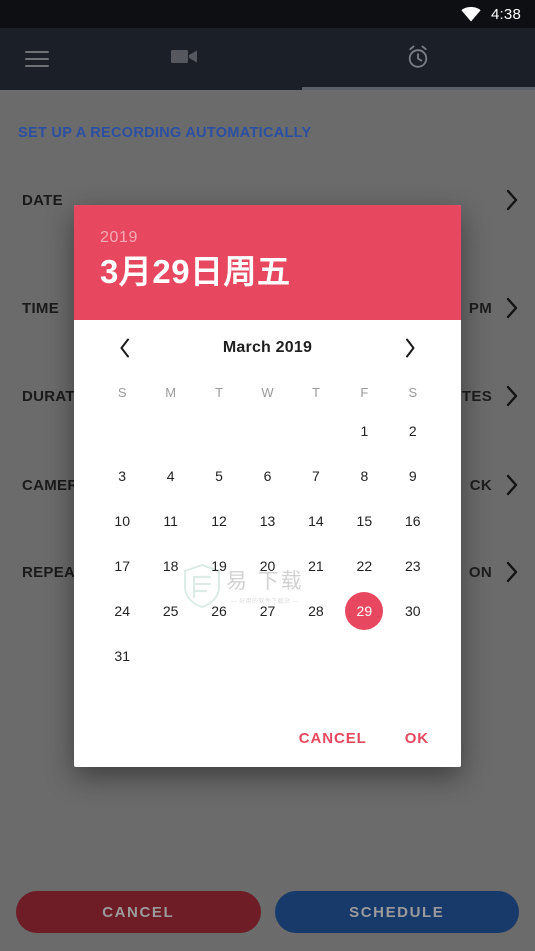 The width and height of the screenshot is (535, 951). What do you see at coordinates (316, 565) in the screenshot?
I see `calendar-day: 21` at bounding box center [316, 565].